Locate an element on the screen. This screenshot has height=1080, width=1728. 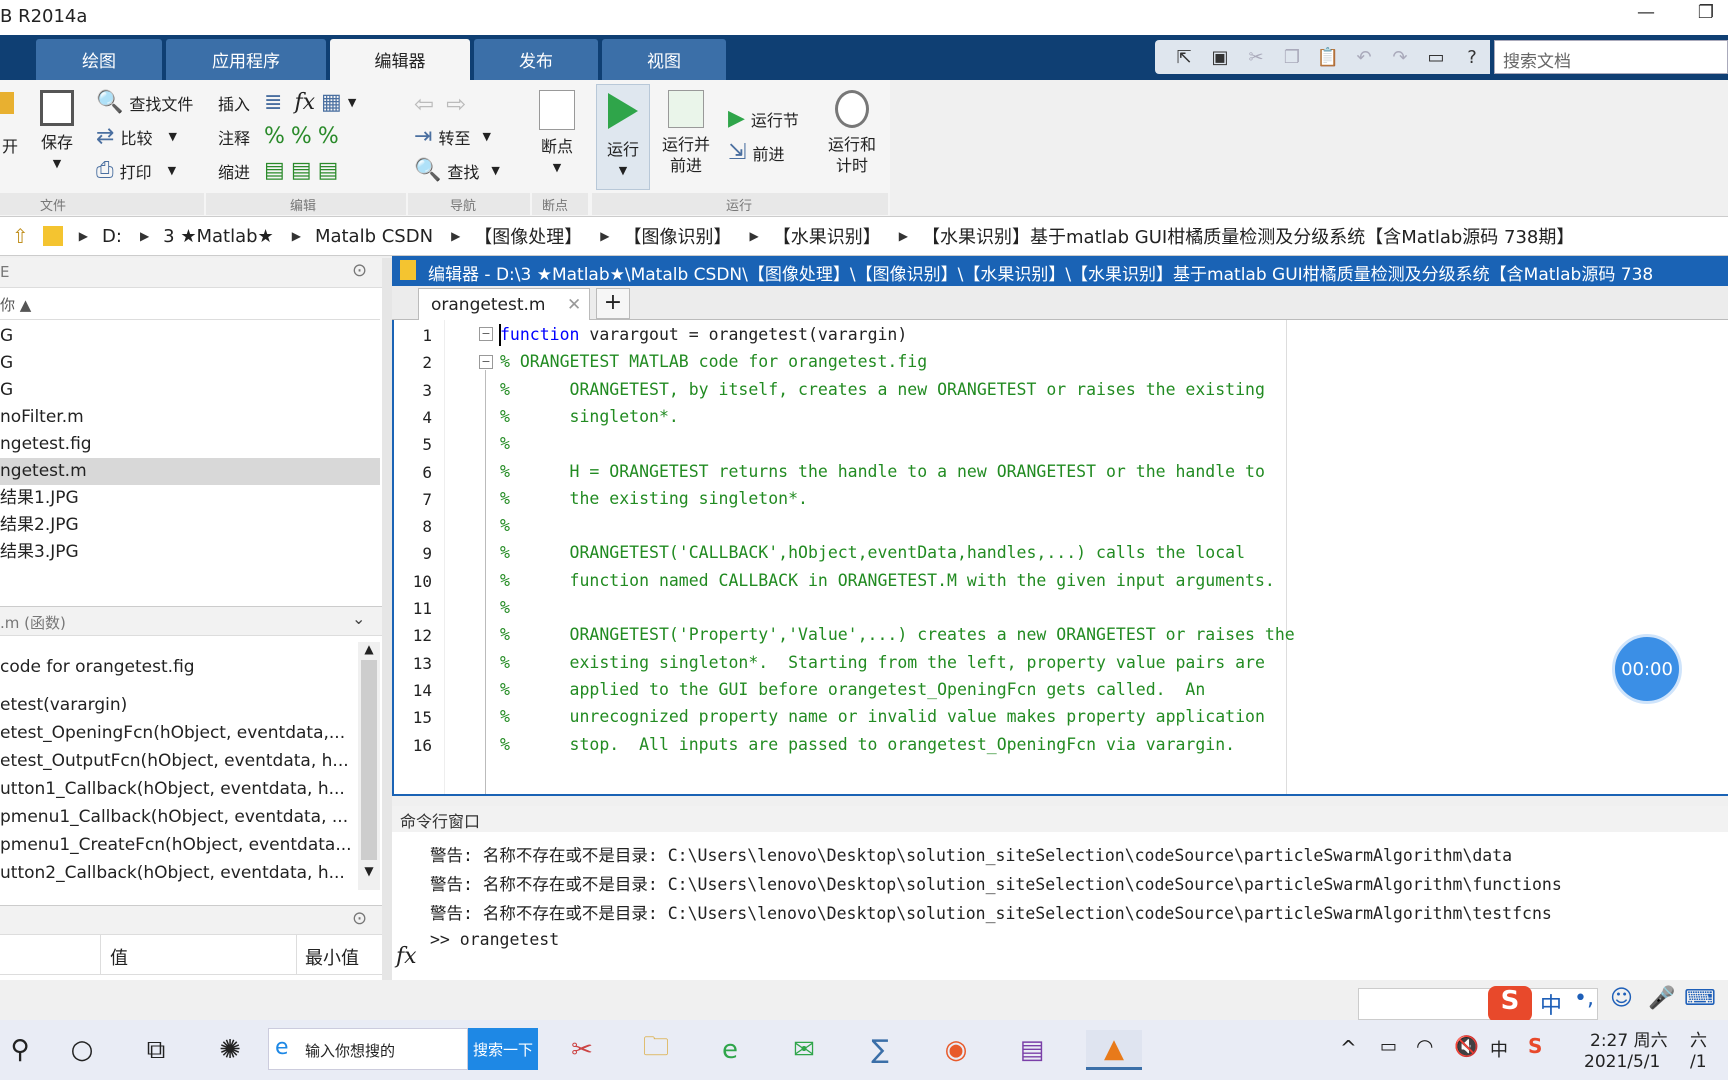
chrome-icon: ◉ is located at coordinates (956, 1050).